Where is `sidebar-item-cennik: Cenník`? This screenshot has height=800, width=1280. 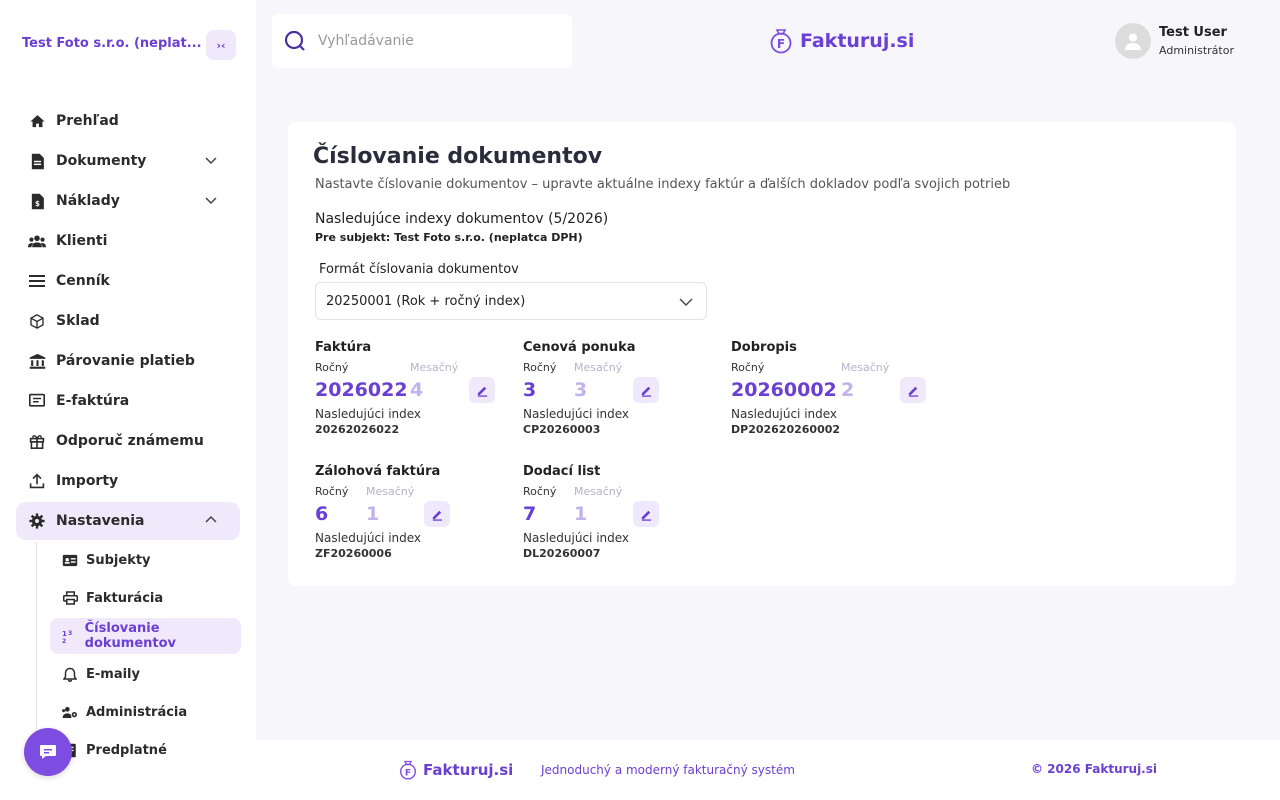
sidebar-item-cennik: Cenník is located at coordinates (128, 281).